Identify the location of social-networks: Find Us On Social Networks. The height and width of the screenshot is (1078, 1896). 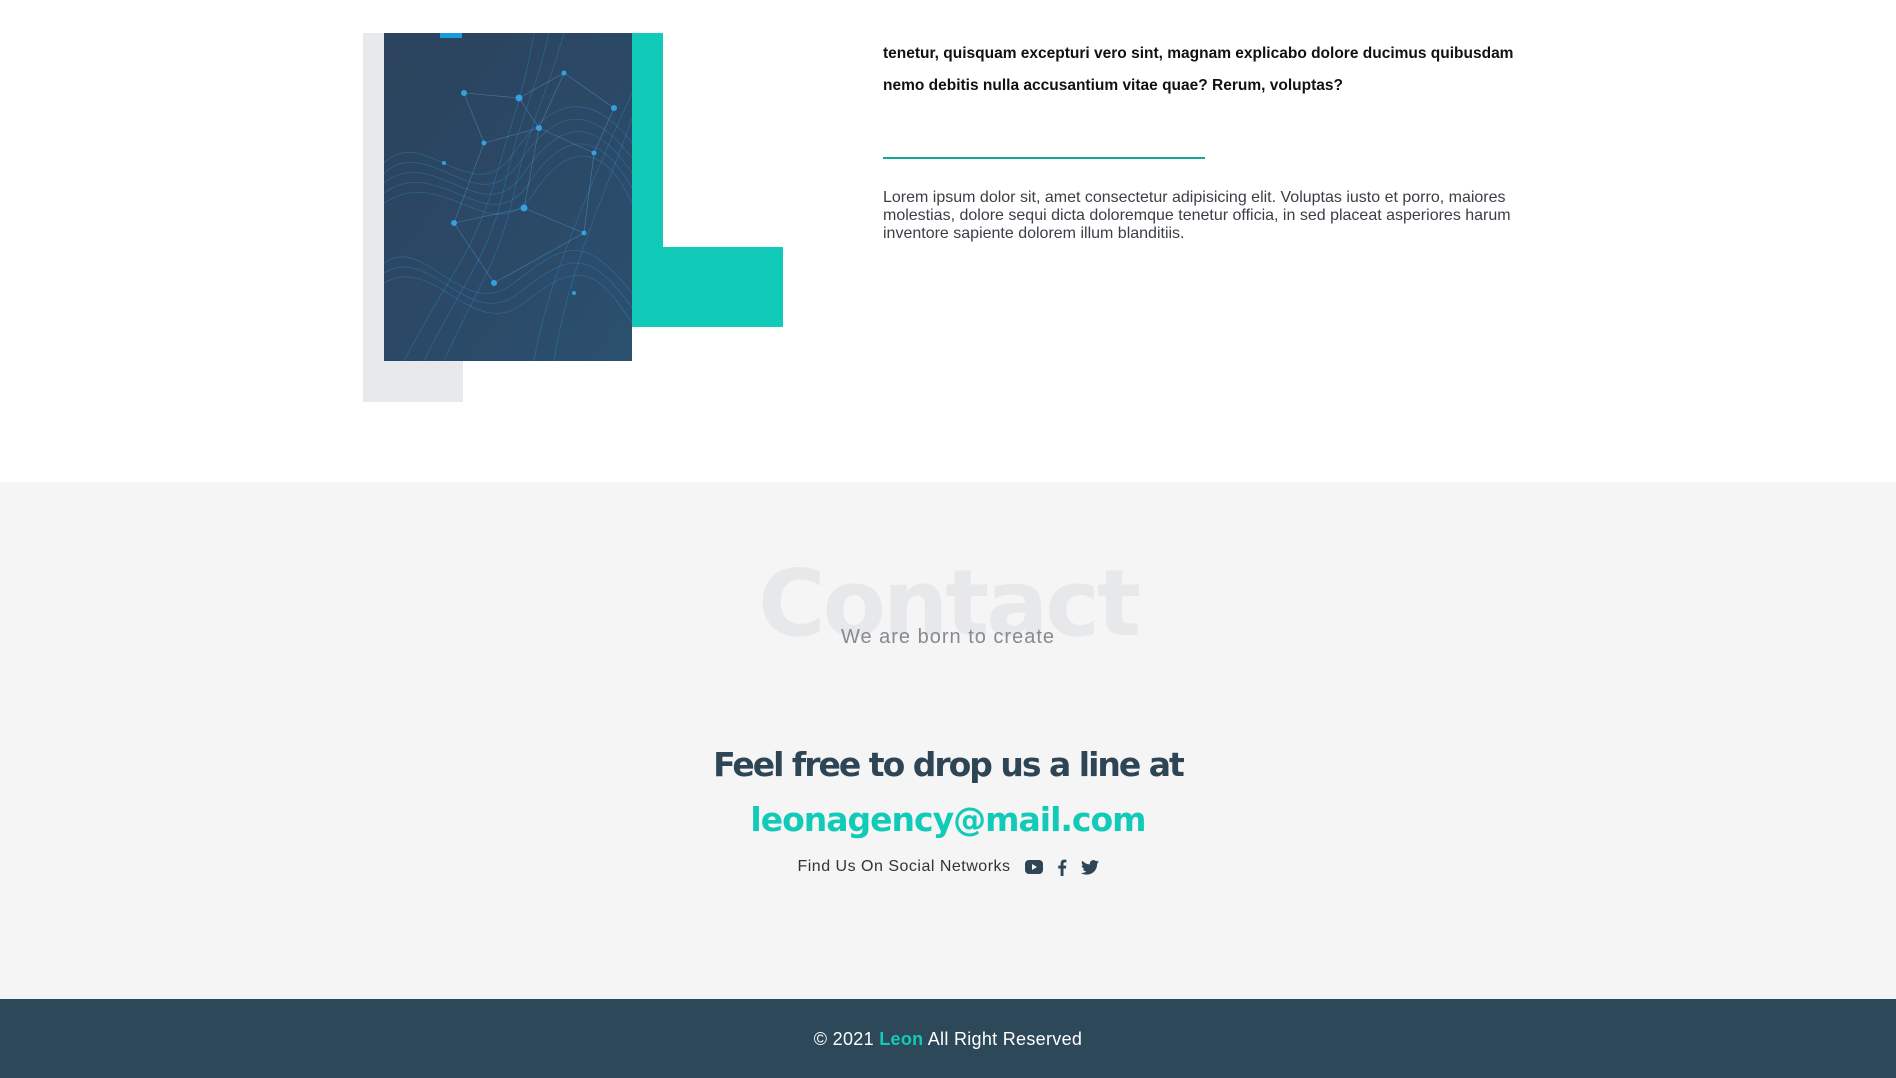
(948, 867).